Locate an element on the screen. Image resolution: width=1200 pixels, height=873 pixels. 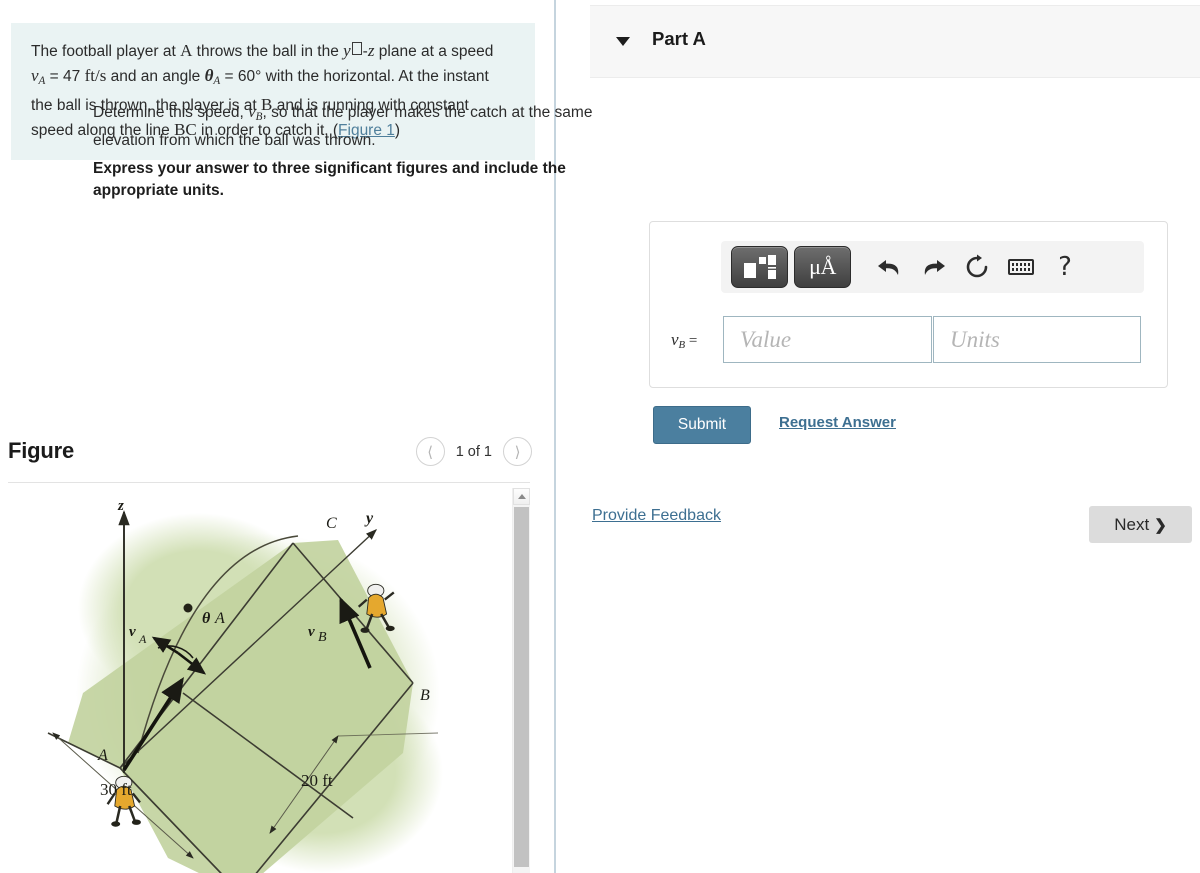
label-velocity-B: v is located at coordinates (311, 632).